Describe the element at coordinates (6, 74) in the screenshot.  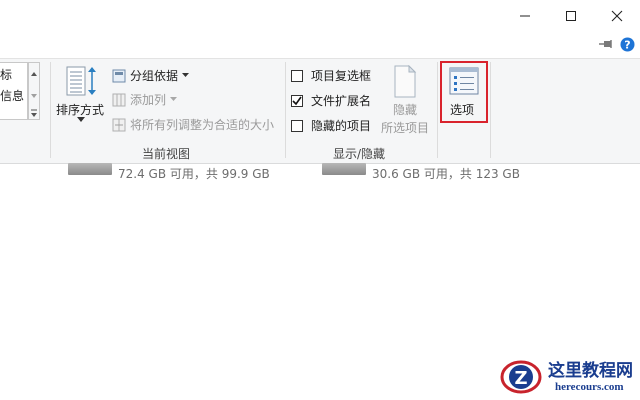
I see `layout-item-1: 标` at that location.